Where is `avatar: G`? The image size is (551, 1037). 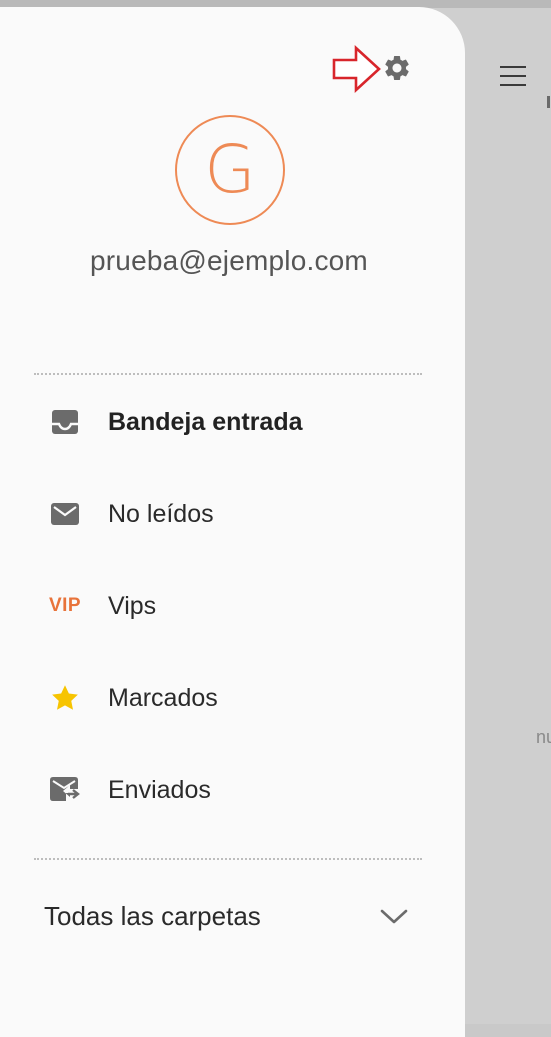 avatar: G is located at coordinates (230, 170).